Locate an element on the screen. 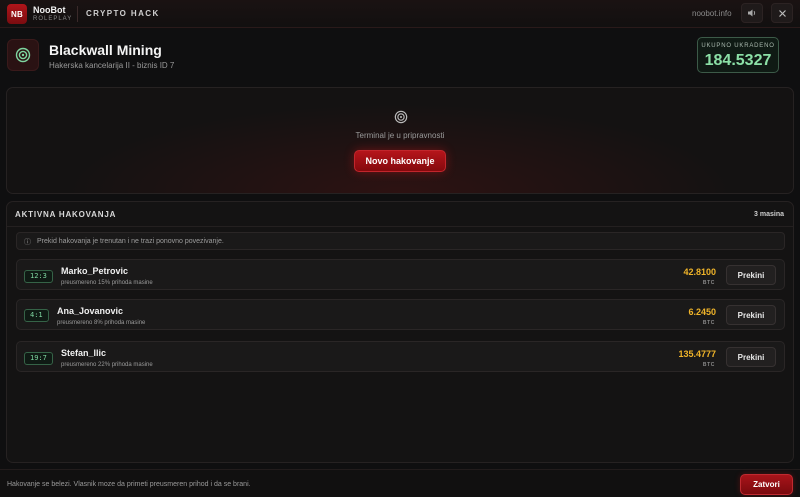 The width and height of the screenshot is (800, 497). business-icon-tile is located at coordinates (23, 55).